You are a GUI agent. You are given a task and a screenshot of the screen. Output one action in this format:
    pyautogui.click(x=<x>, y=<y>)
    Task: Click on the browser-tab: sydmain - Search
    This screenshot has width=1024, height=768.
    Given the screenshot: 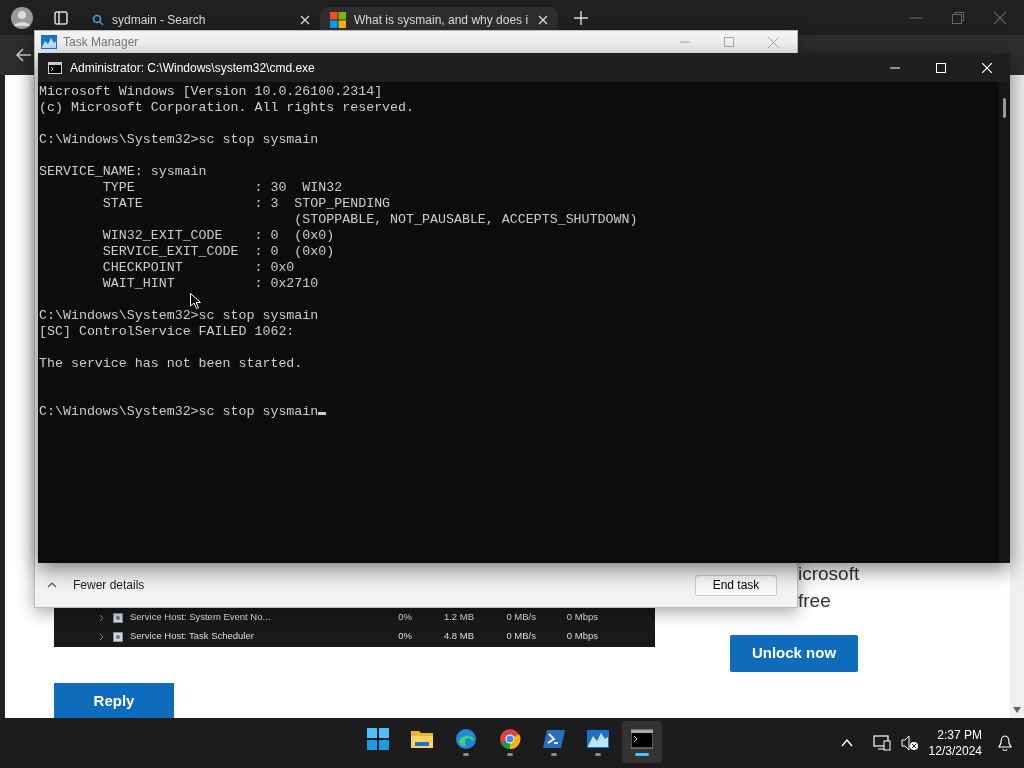 What is the action you would take?
    pyautogui.click(x=201, y=19)
    